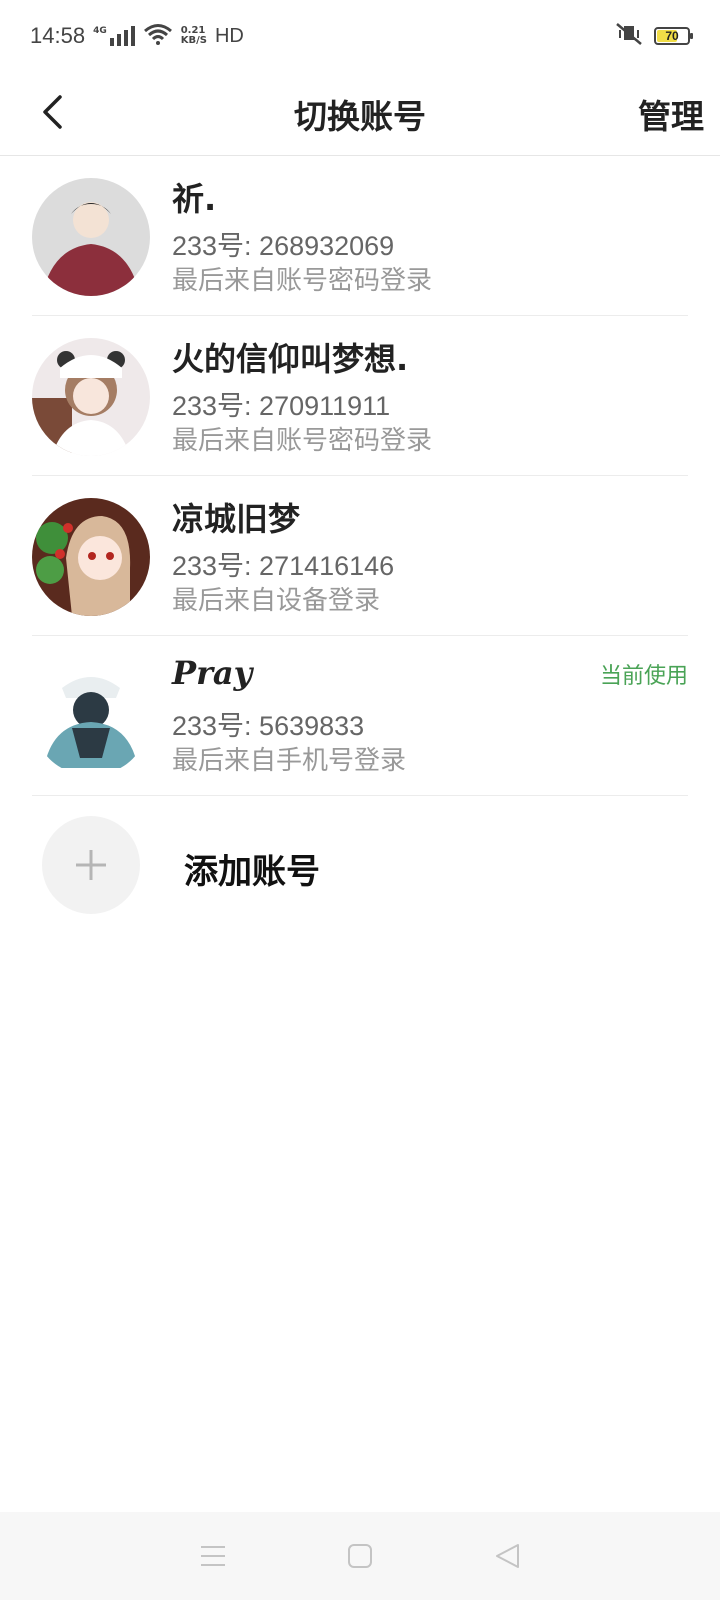 The image size is (720, 1600). What do you see at coordinates (236, 519) in the screenshot?
I see `account-name: 凉城旧梦` at bounding box center [236, 519].